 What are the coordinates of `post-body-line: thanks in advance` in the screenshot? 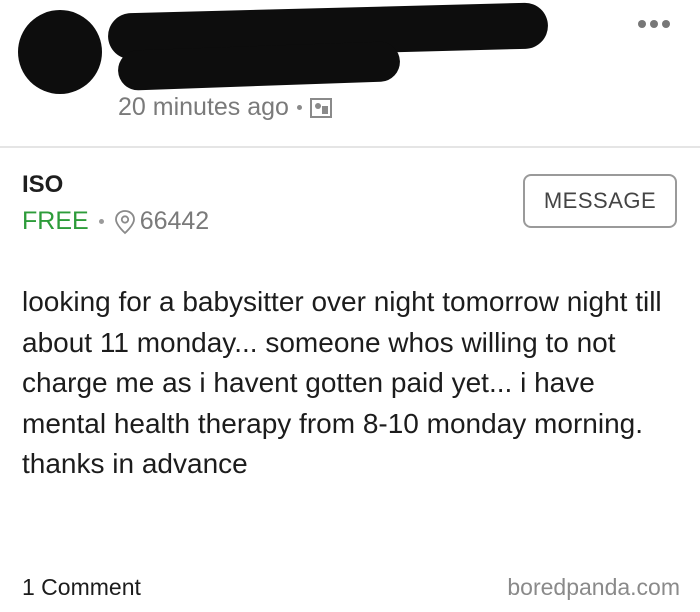 It's located at (135, 463).